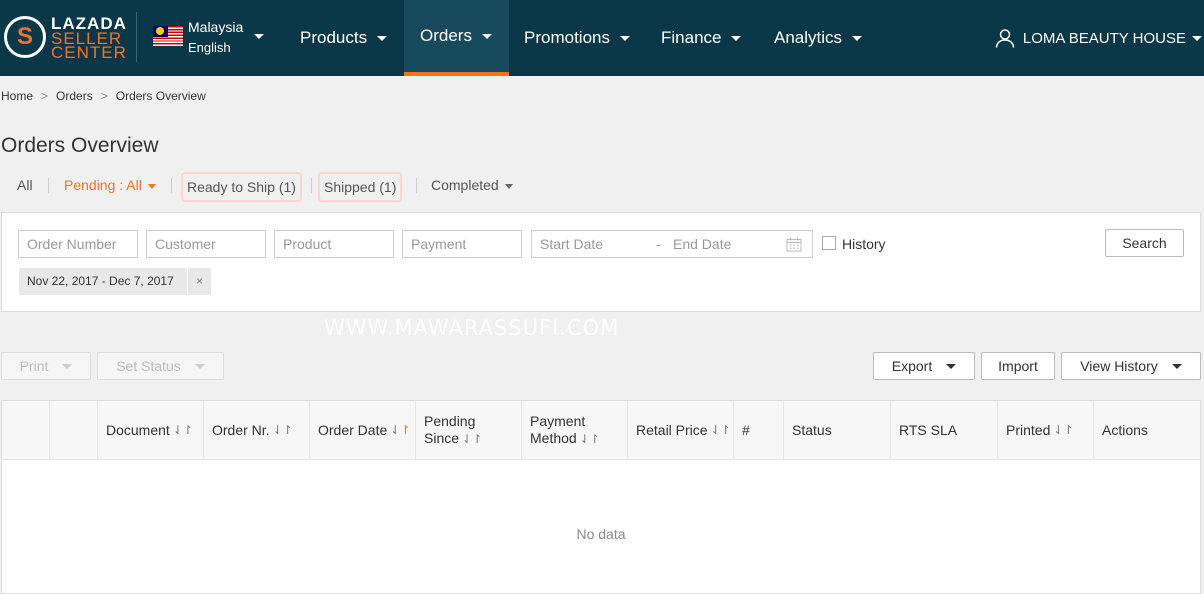 The height and width of the screenshot is (594, 1204). I want to click on malaysia-flag-icon, so click(168, 36).